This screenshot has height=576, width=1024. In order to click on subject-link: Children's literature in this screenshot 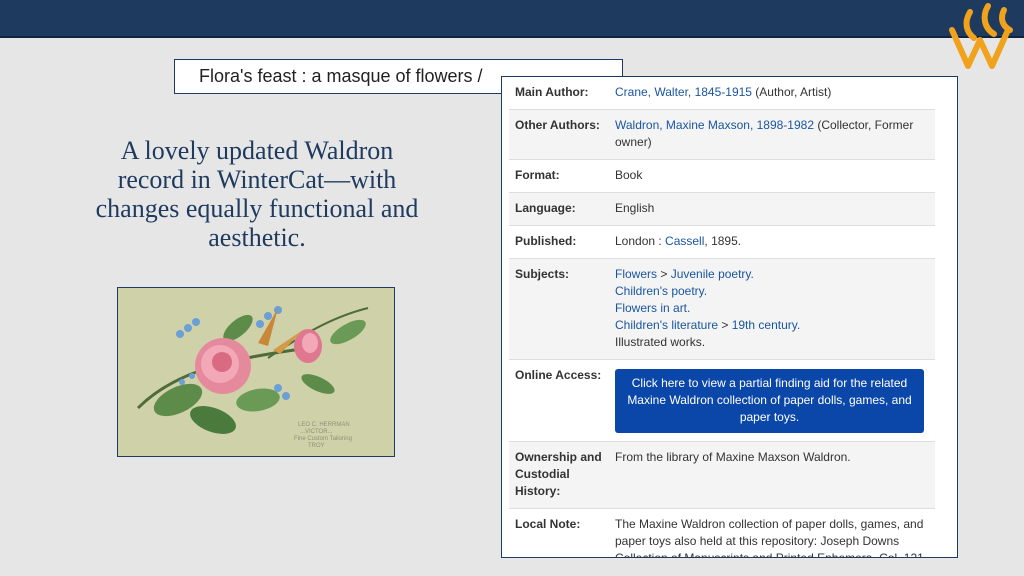, I will do `click(666, 325)`.